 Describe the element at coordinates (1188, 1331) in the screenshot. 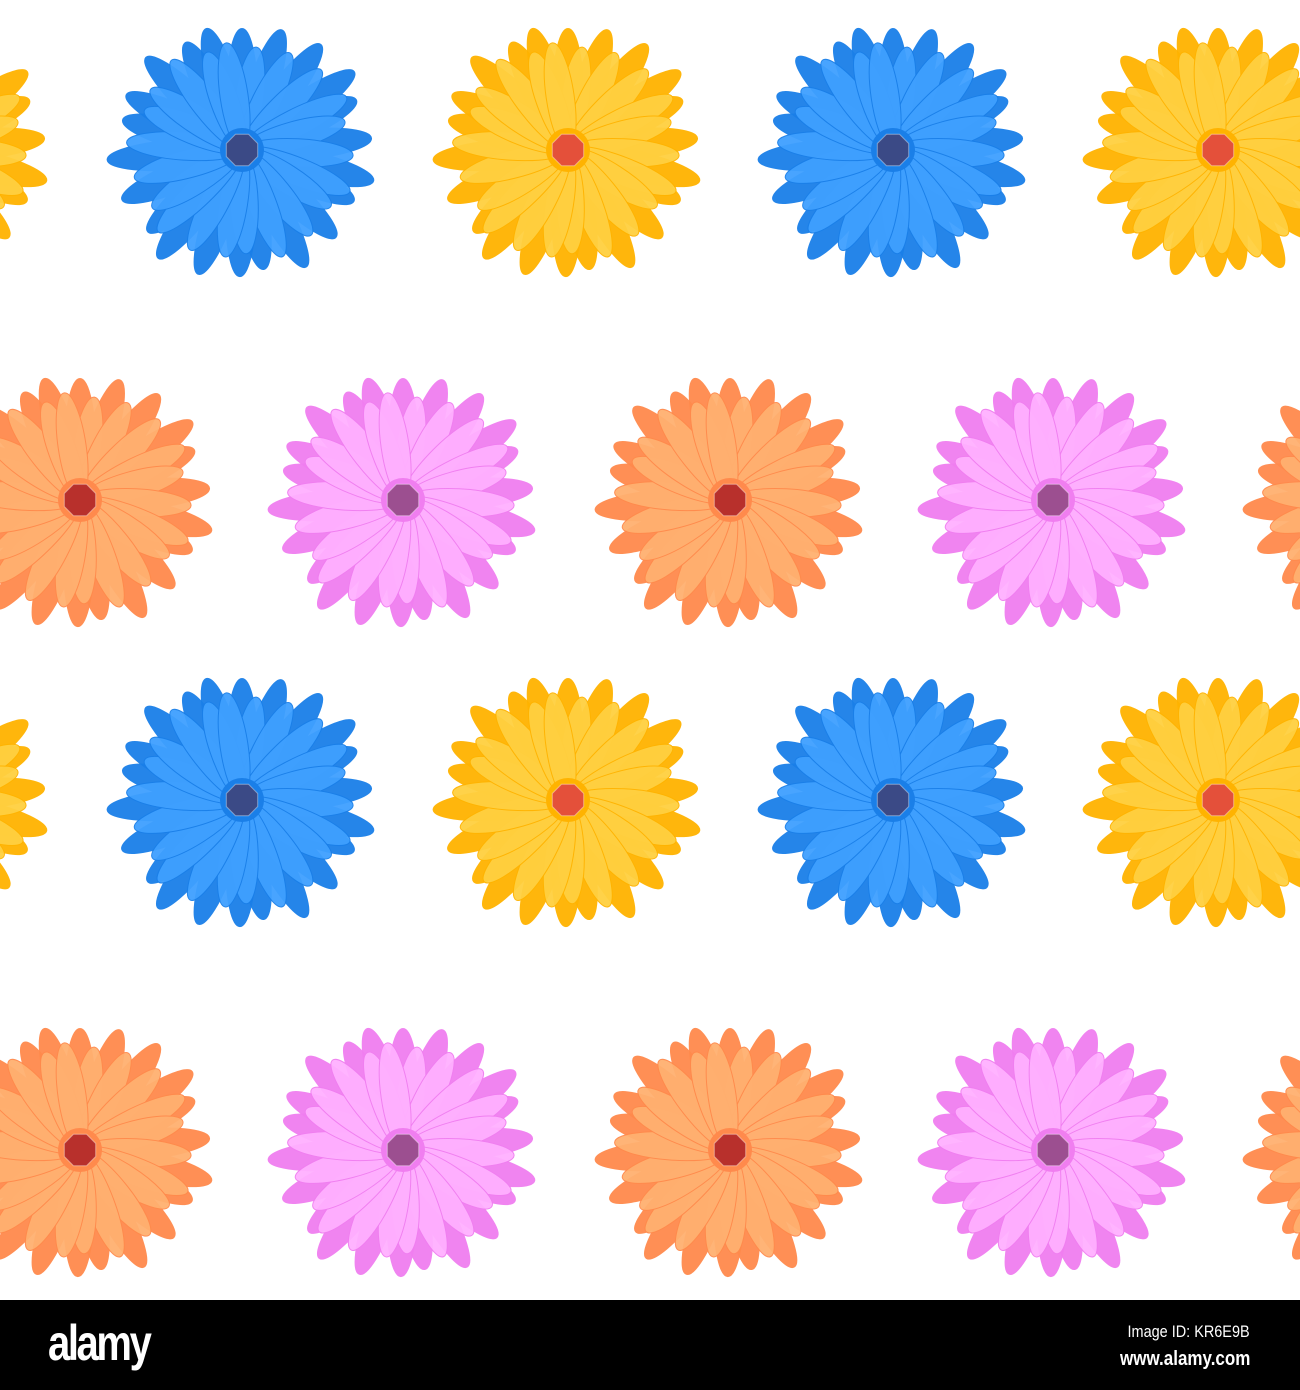

I see `image-id: Image ID: KR6E9B` at that location.